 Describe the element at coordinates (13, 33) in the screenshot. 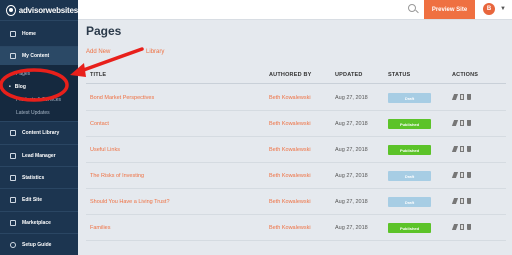

I see `home-icon` at that location.